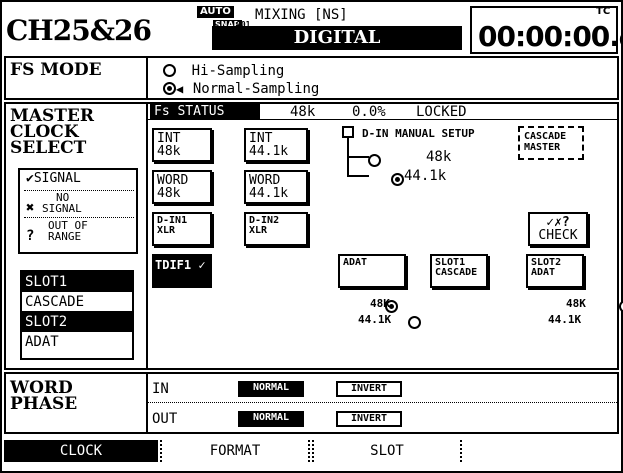 The width and height of the screenshot is (623, 473). What do you see at coordinates (551, 143) in the screenshot?
I see `cascade-master-button: CASCADE MASTER` at bounding box center [551, 143].